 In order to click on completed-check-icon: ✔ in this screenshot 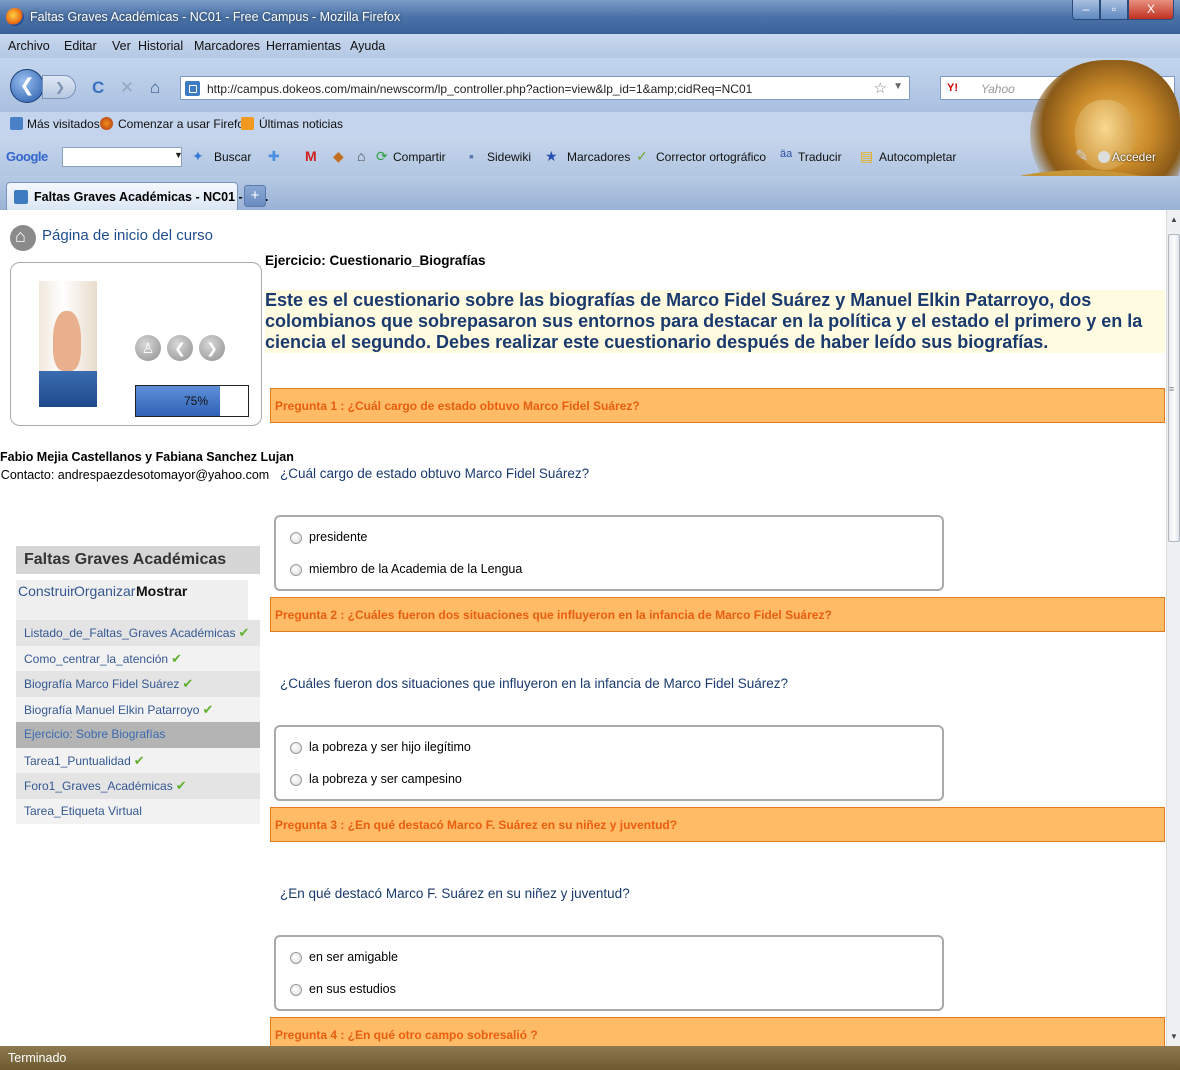, I will do `click(181, 785)`.